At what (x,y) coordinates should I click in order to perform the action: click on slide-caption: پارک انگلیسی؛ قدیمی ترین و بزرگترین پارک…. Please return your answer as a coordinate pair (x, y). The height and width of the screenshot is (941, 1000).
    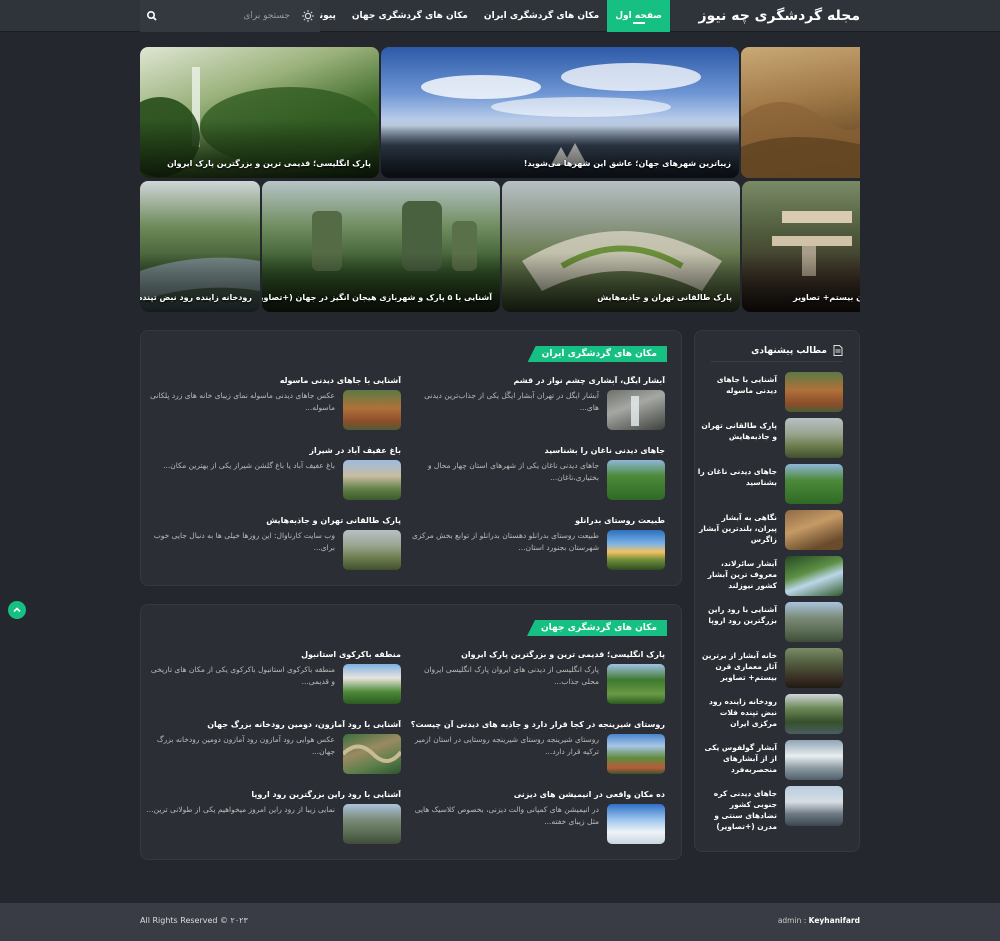
    Looking at the image, I should click on (269, 163).